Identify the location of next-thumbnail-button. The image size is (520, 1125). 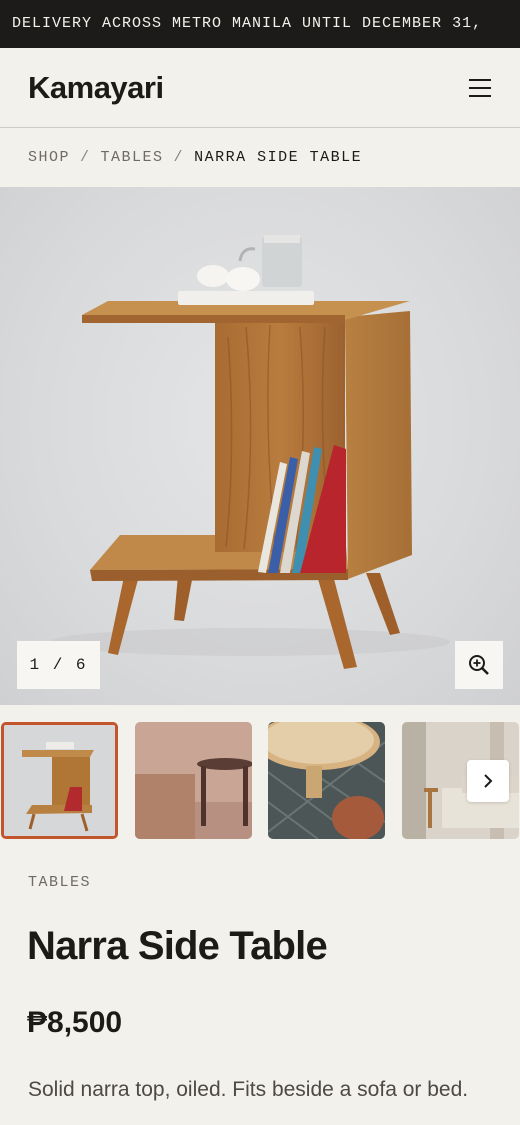
(488, 781).